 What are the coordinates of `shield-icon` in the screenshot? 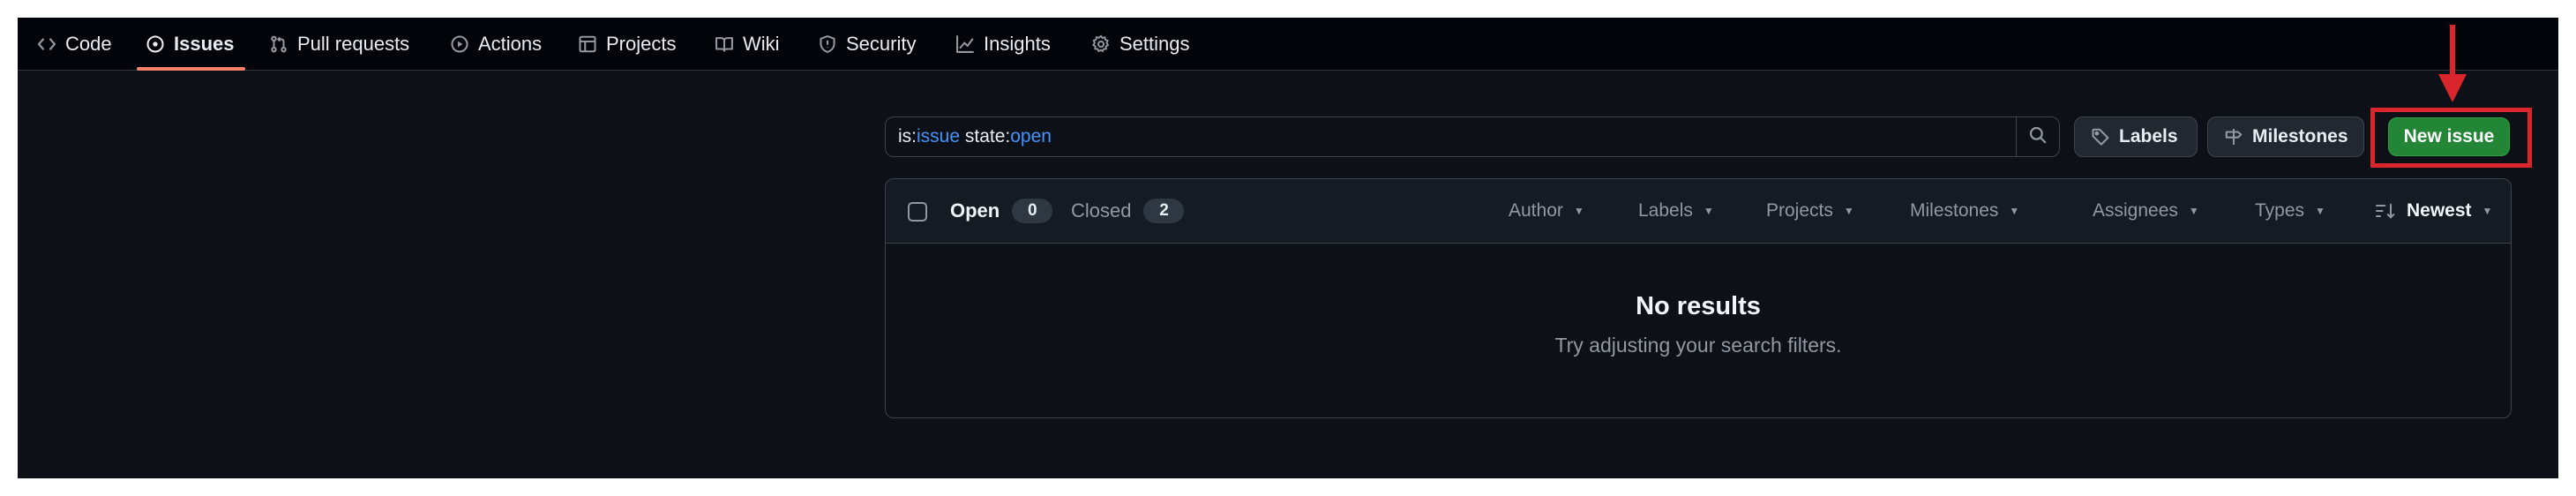 It's located at (828, 44).